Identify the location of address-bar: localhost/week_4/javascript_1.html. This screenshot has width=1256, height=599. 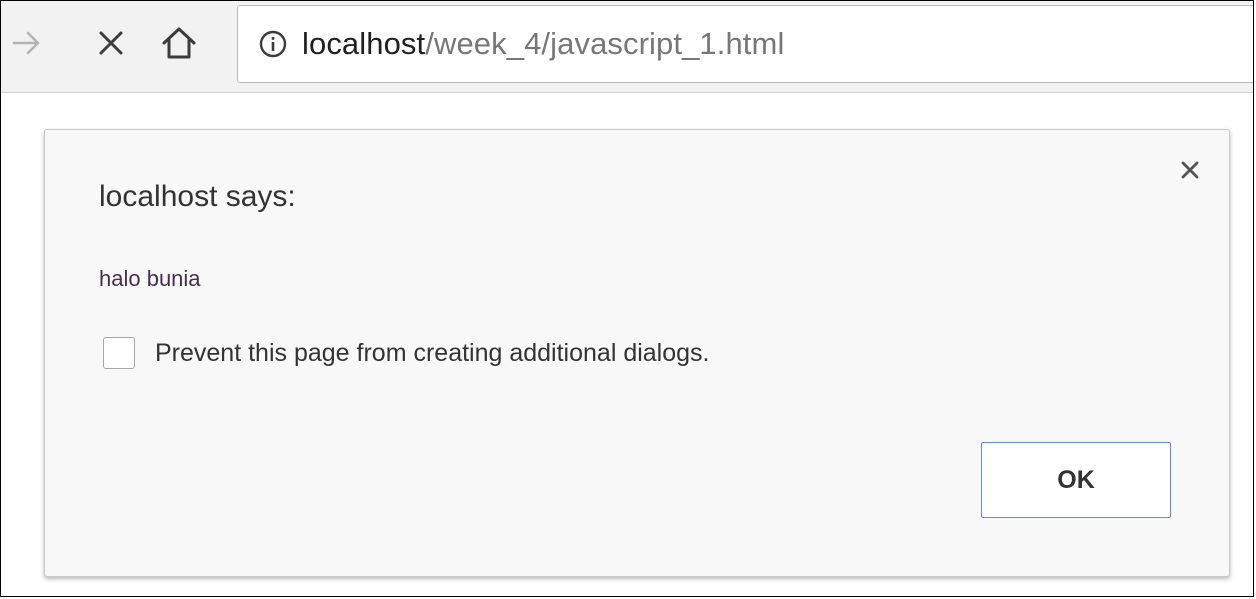
(745, 44).